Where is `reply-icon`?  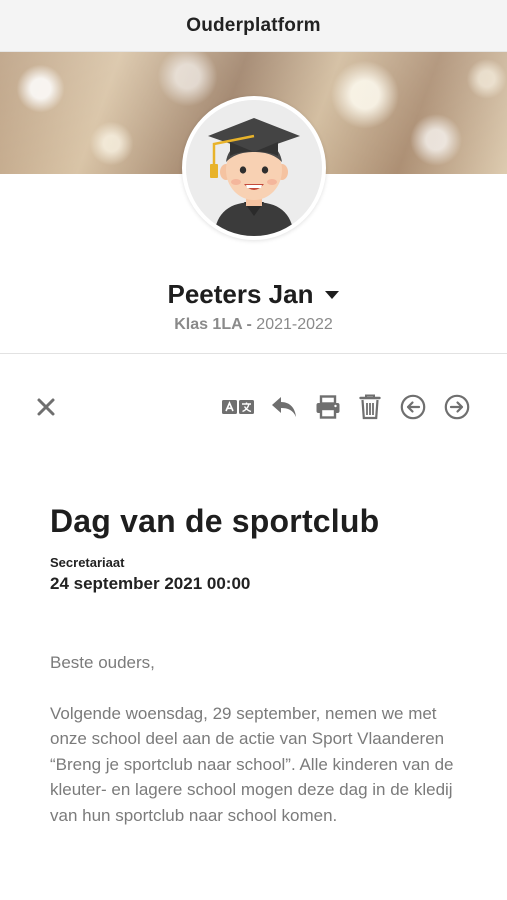
reply-icon is located at coordinates (284, 407).